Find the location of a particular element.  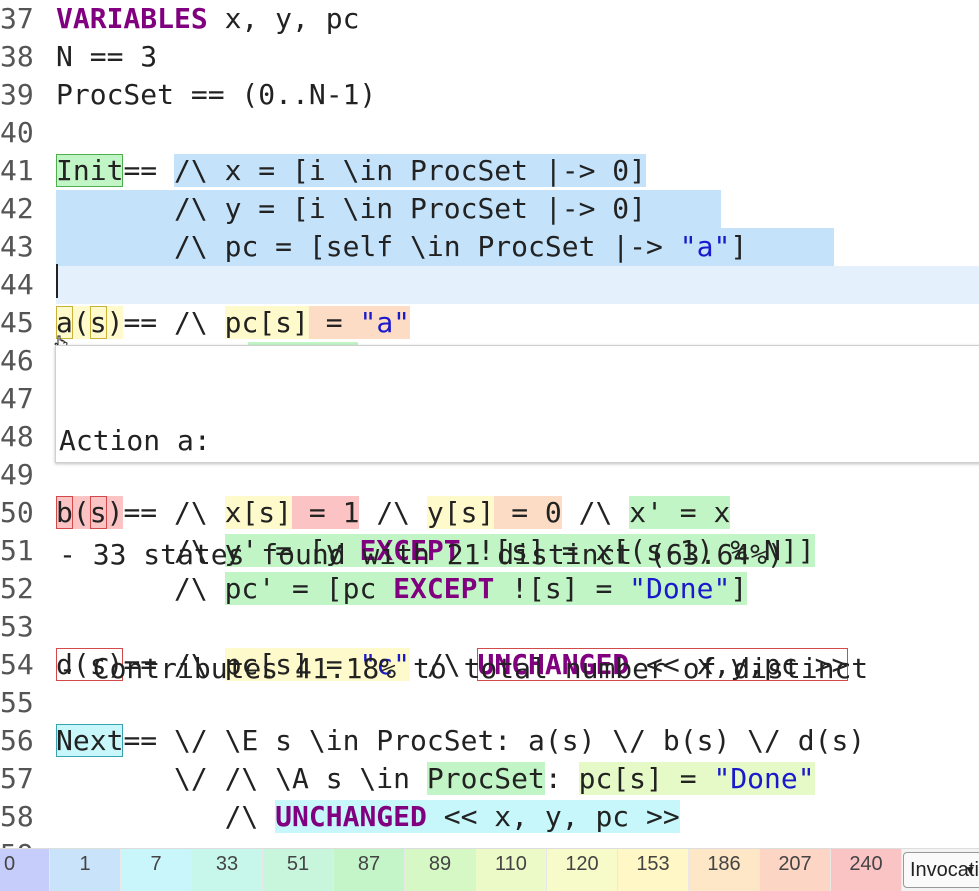

line-number: 57 is located at coordinates (17, 778).